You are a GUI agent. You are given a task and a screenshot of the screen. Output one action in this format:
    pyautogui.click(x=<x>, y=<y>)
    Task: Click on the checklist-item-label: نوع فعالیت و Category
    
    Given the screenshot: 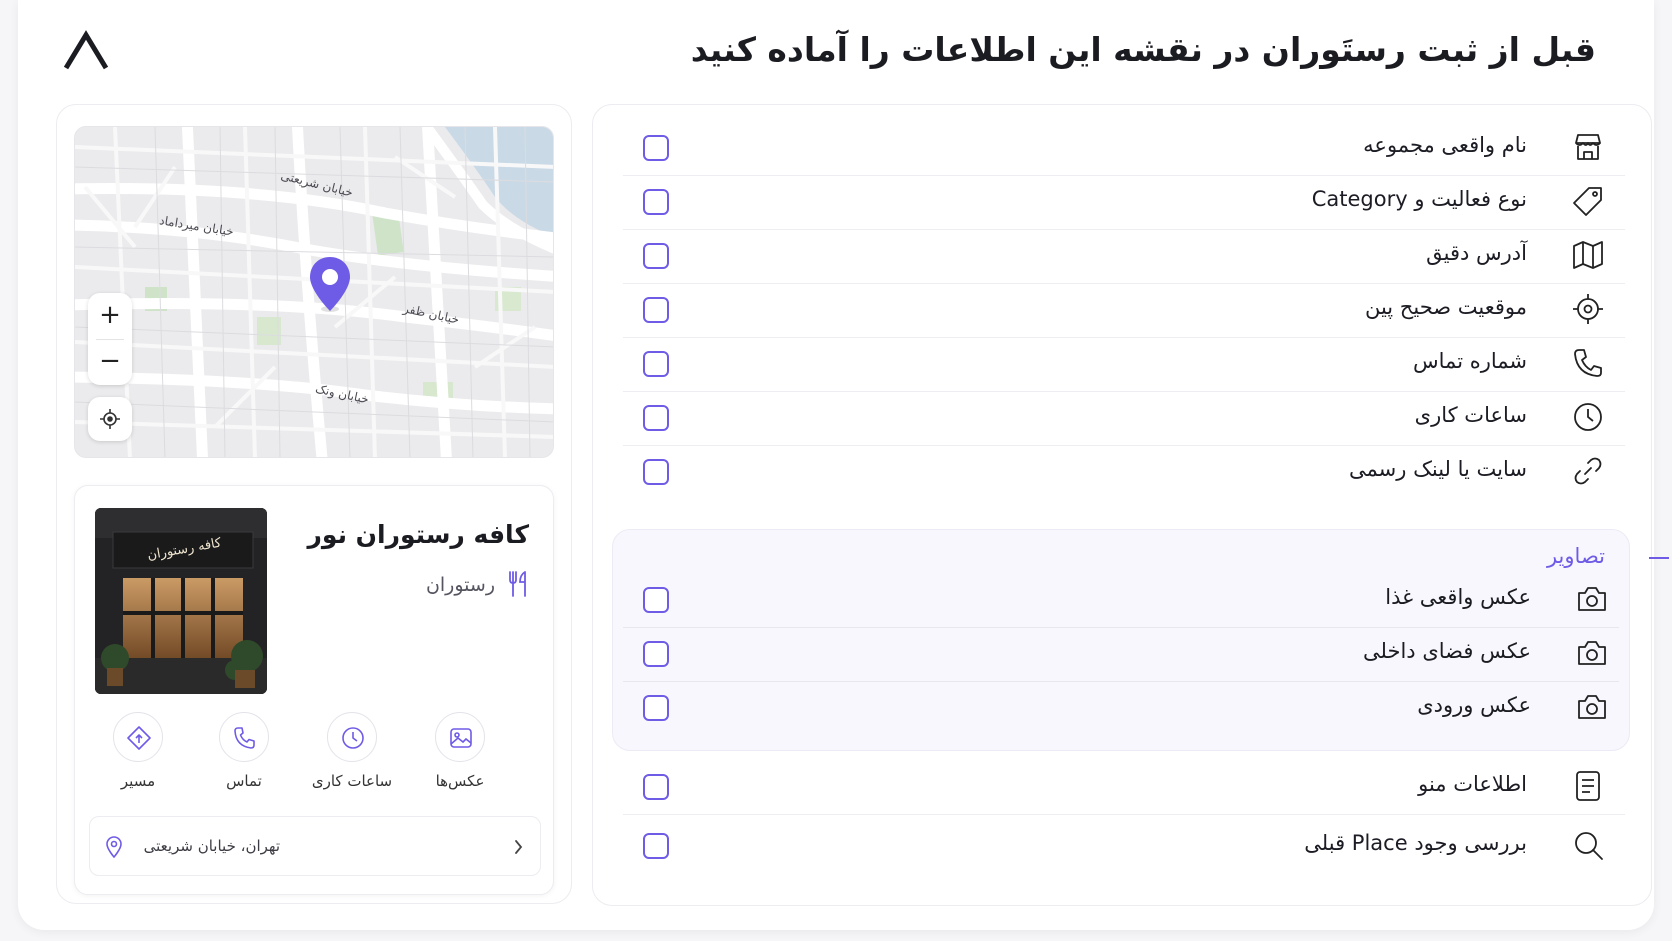 What is the action you would take?
    pyautogui.click(x=1419, y=199)
    